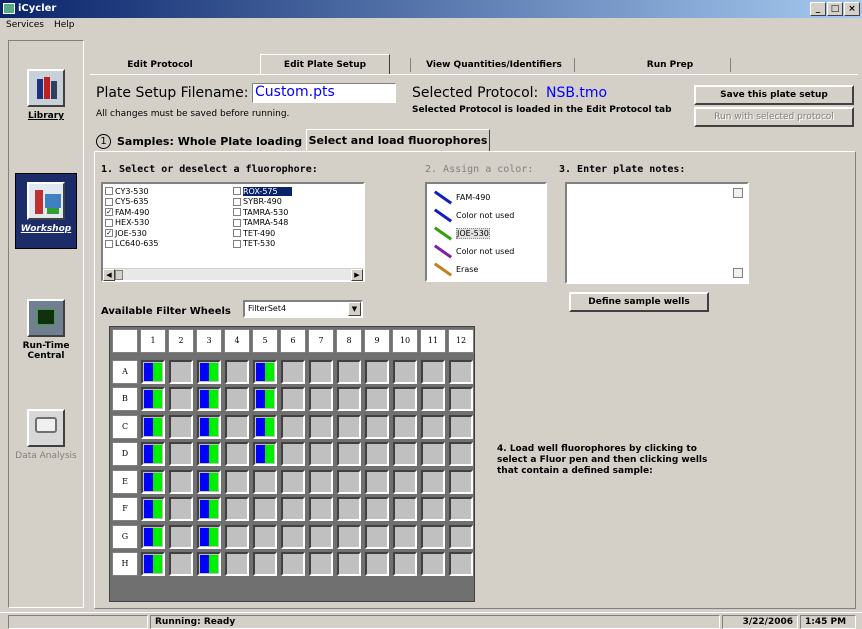 This screenshot has height=629, width=862. I want to click on color-pen-item: Color not used, so click(486, 215).